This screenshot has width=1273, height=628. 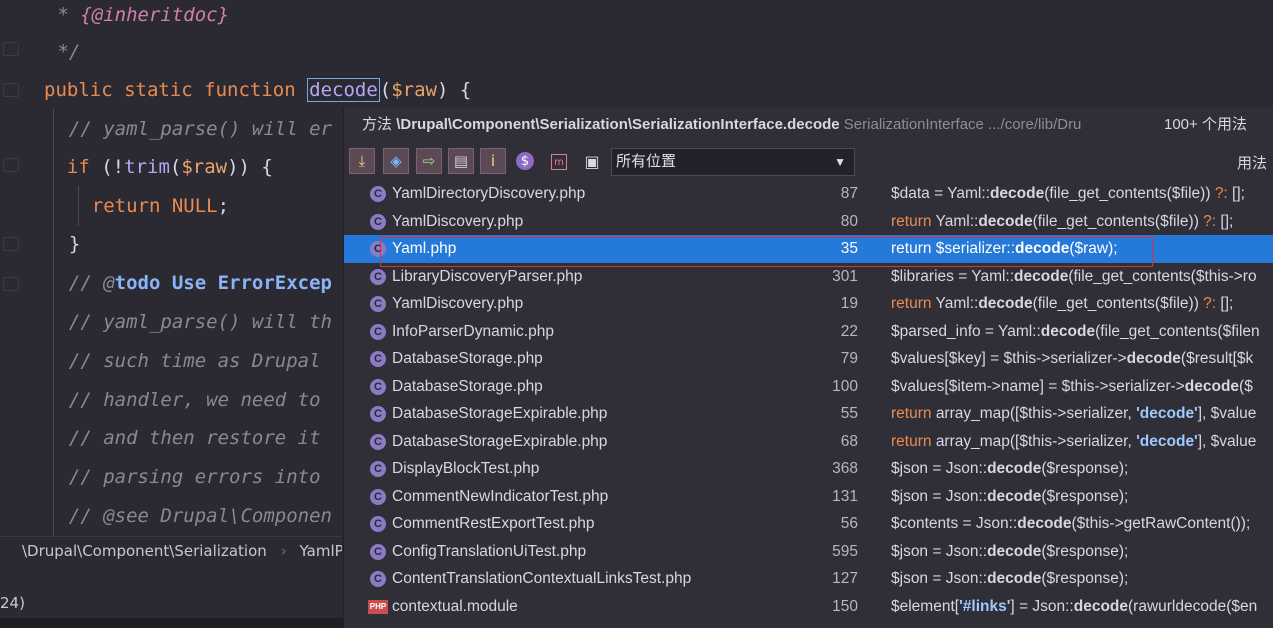 What do you see at coordinates (525, 161) in the screenshot?
I see `dollar-icon: $` at bounding box center [525, 161].